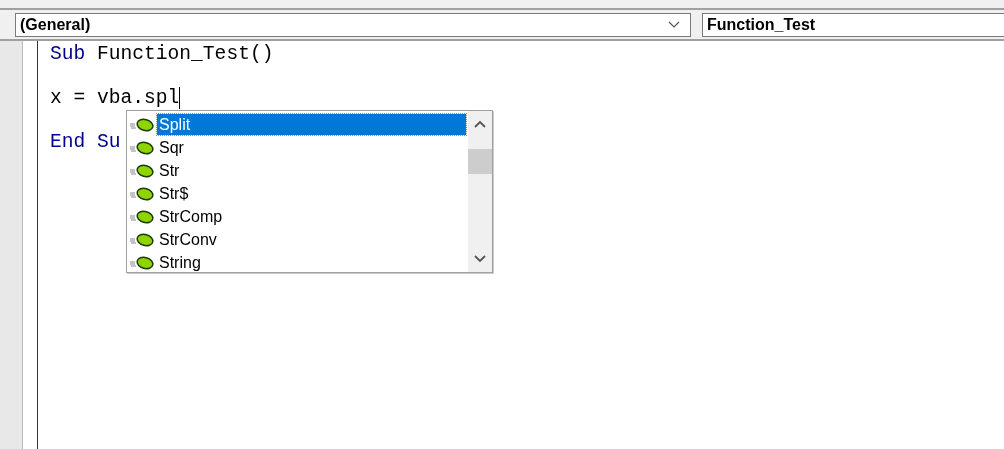  Describe the element at coordinates (480, 161) in the screenshot. I see `scroll-thumb` at that location.